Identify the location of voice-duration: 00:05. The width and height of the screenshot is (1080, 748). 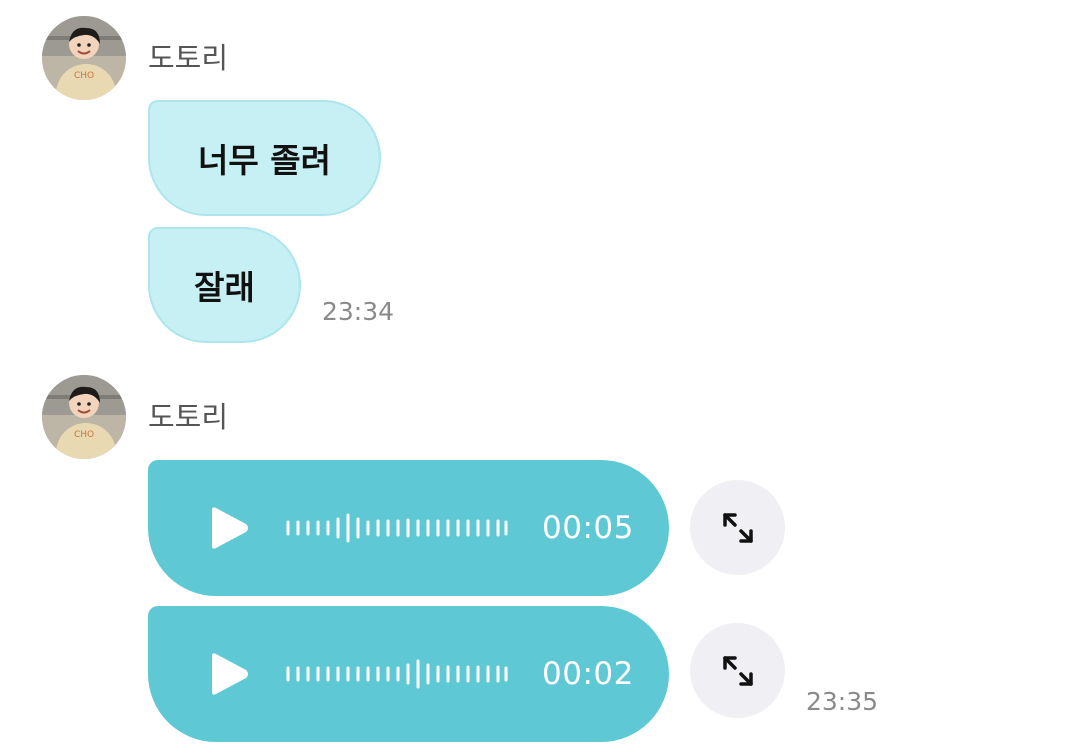
(588, 528).